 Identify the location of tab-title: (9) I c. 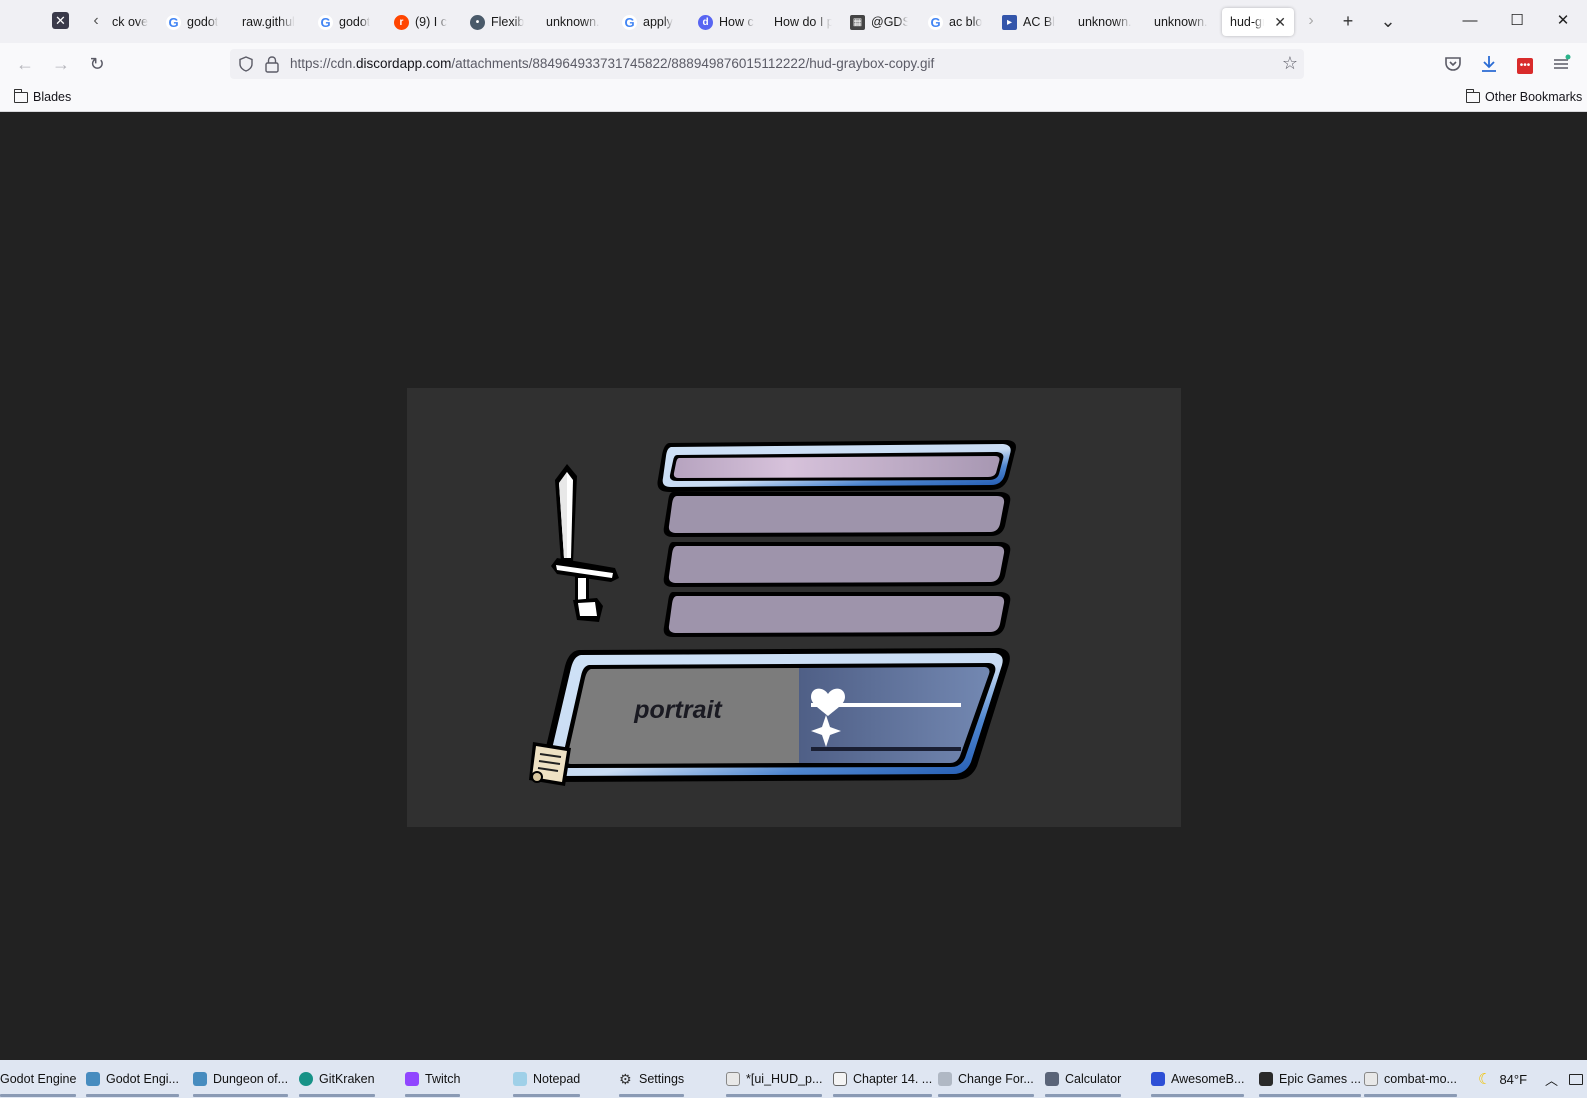
(431, 22).